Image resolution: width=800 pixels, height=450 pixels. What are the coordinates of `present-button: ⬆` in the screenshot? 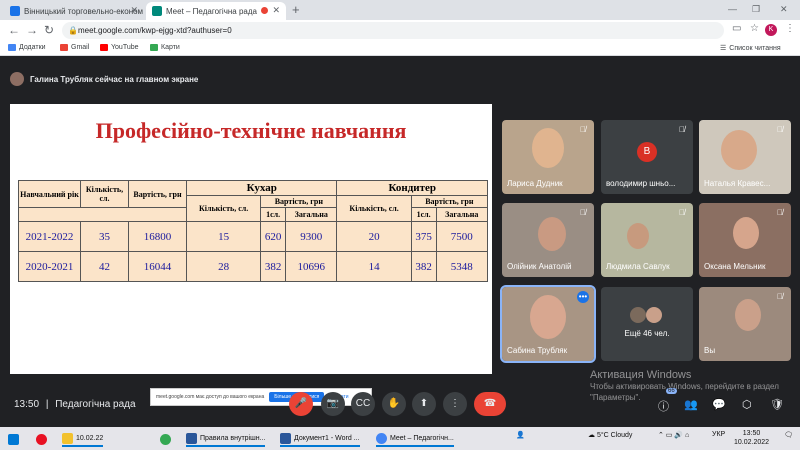 It's located at (424, 404).